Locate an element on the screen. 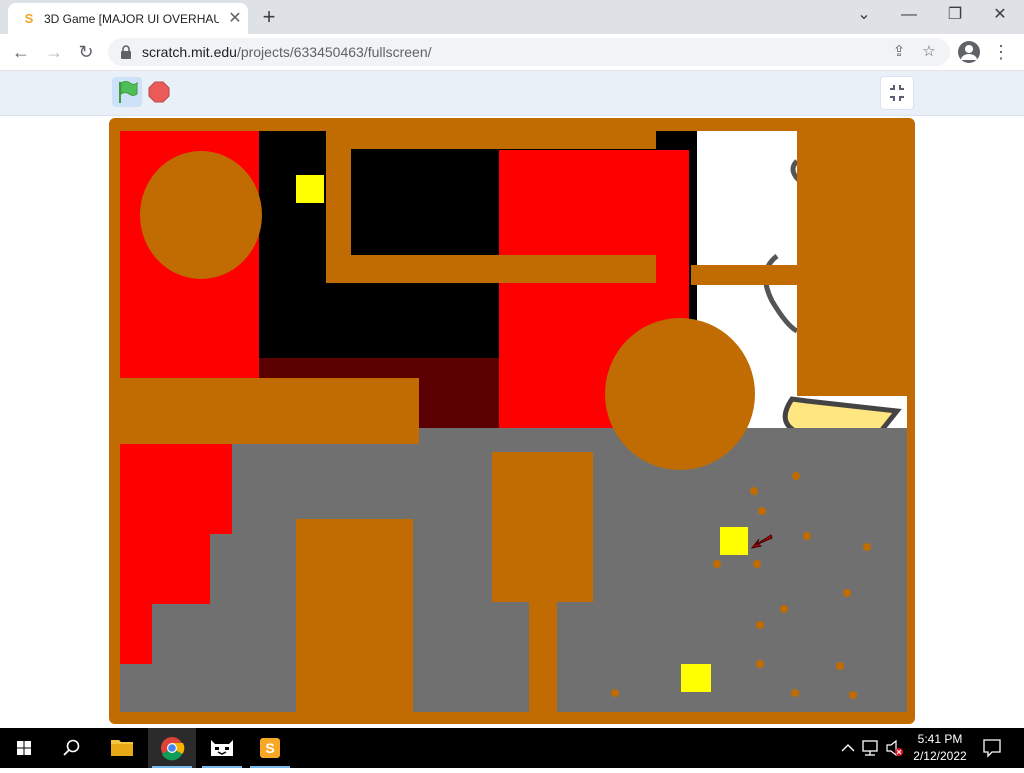  notifications-icon is located at coordinates (992, 748).